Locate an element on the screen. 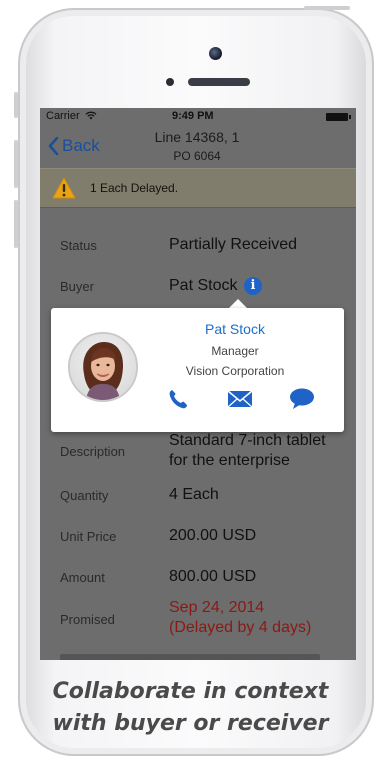 This screenshot has height=760, width=381. call-button is located at coordinates (178, 399).